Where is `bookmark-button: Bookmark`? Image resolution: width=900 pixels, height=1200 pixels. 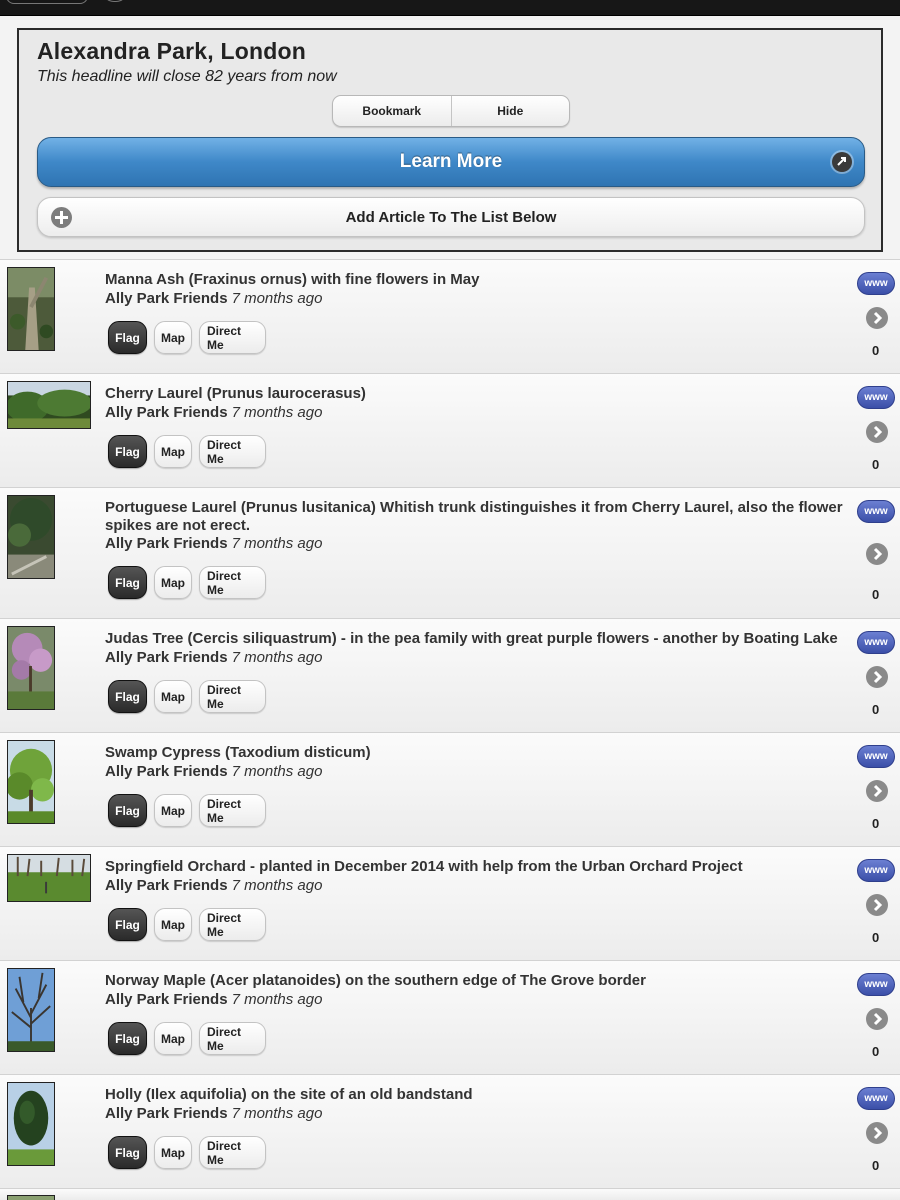
bookmark-button: Bookmark is located at coordinates (392, 111).